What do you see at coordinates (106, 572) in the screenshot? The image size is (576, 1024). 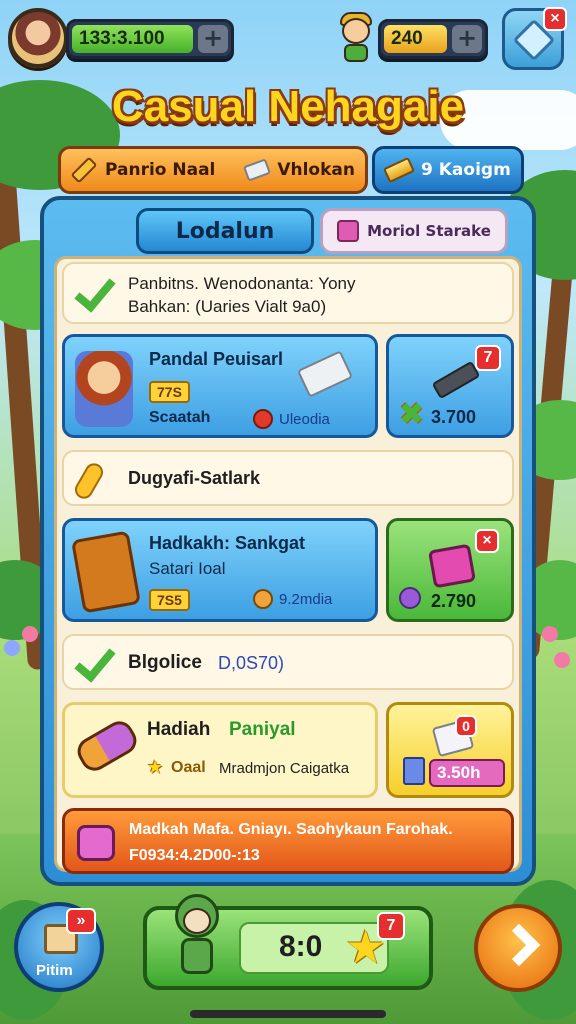 I see `book-icon` at bounding box center [106, 572].